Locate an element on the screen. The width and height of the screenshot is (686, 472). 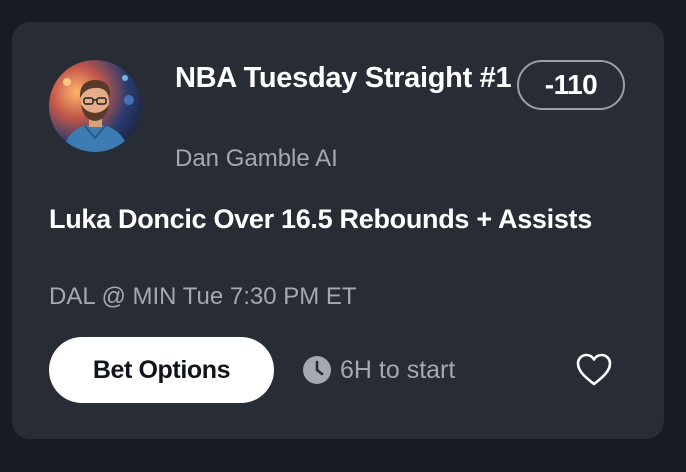
avatar is located at coordinates (95, 106).